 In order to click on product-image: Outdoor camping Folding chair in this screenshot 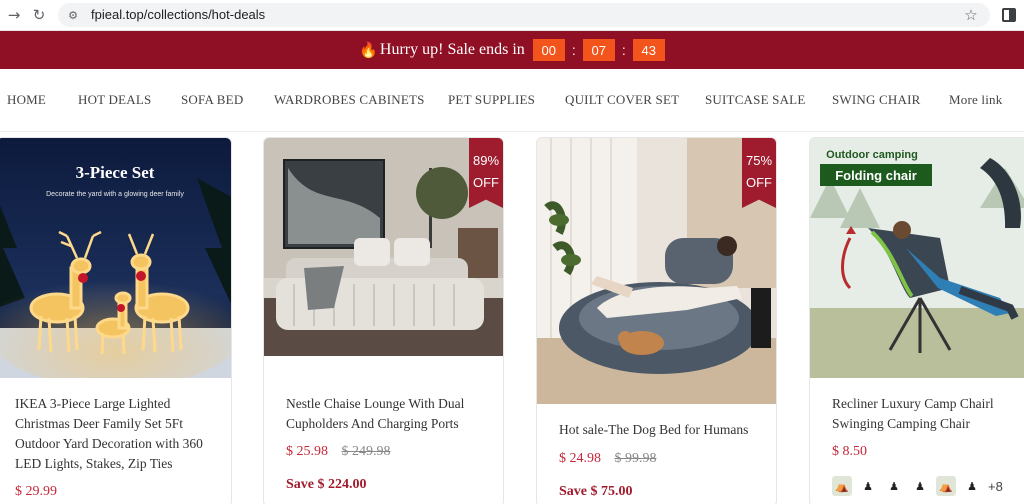, I will do `click(917, 258)`.